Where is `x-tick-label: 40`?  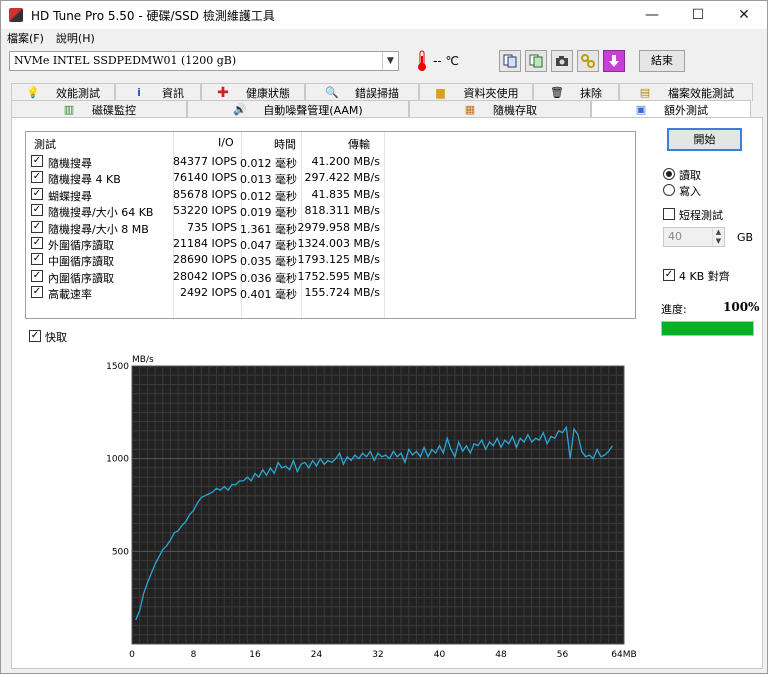
x-tick-label: 40 is located at coordinates (440, 655).